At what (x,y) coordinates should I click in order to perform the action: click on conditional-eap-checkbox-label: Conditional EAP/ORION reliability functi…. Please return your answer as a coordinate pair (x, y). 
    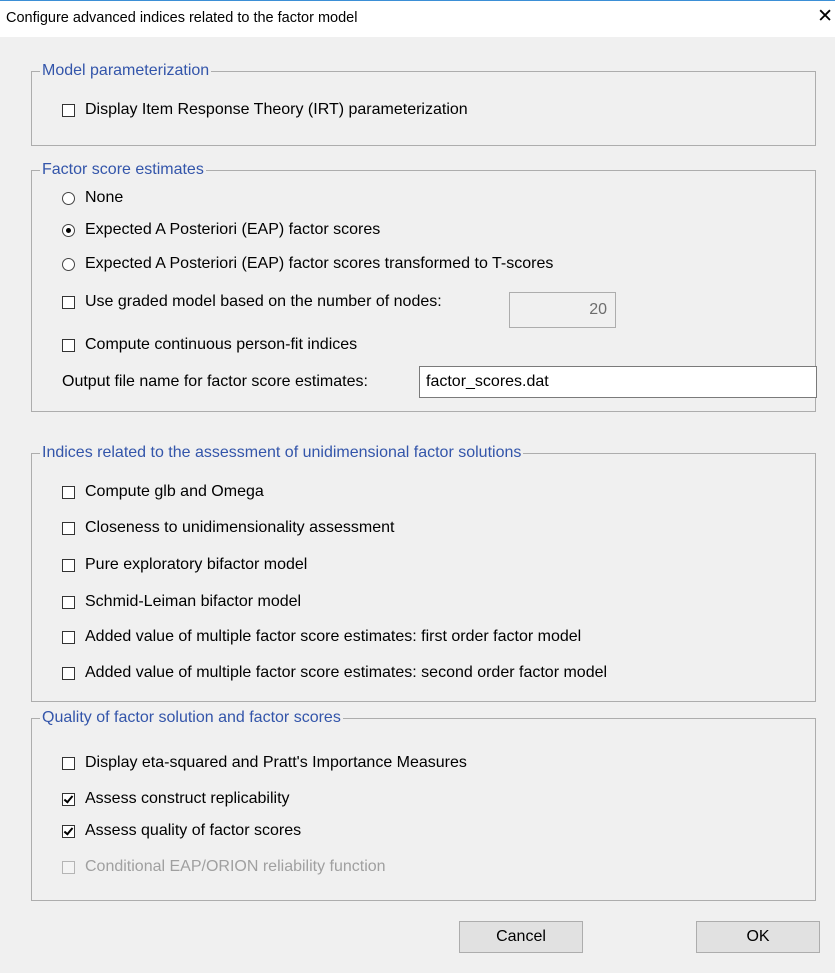
    Looking at the image, I should click on (235, 866).